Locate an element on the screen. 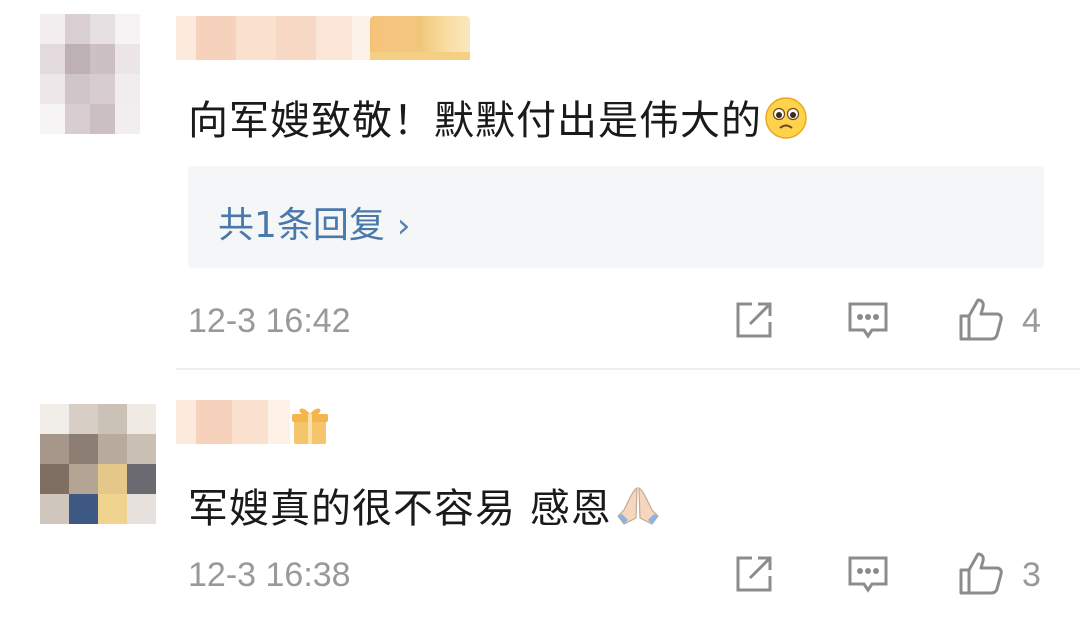 This screenshot has width=1080, height=618. gift-badge-icon is located at coordinates (310, 424).